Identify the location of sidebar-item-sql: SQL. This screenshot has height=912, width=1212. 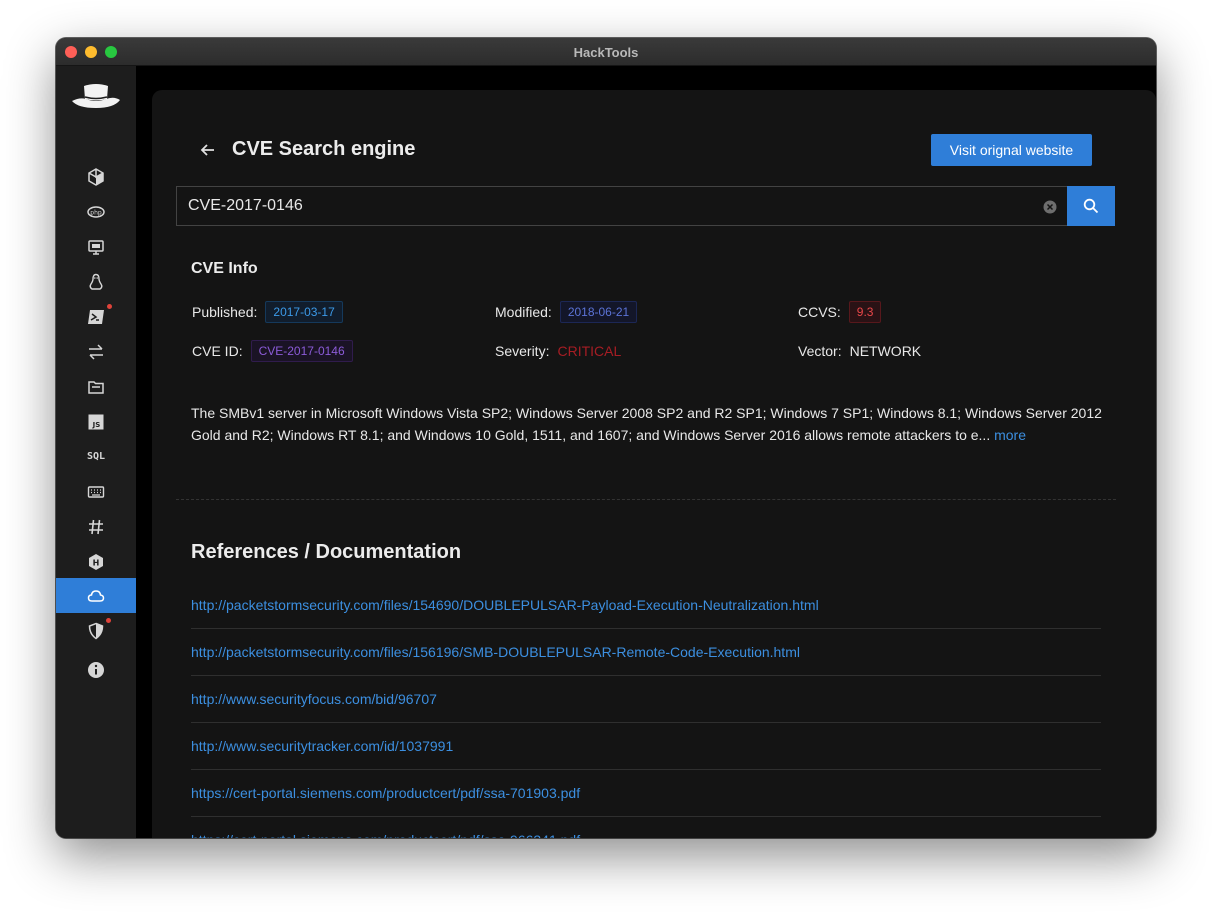
(96, 456).